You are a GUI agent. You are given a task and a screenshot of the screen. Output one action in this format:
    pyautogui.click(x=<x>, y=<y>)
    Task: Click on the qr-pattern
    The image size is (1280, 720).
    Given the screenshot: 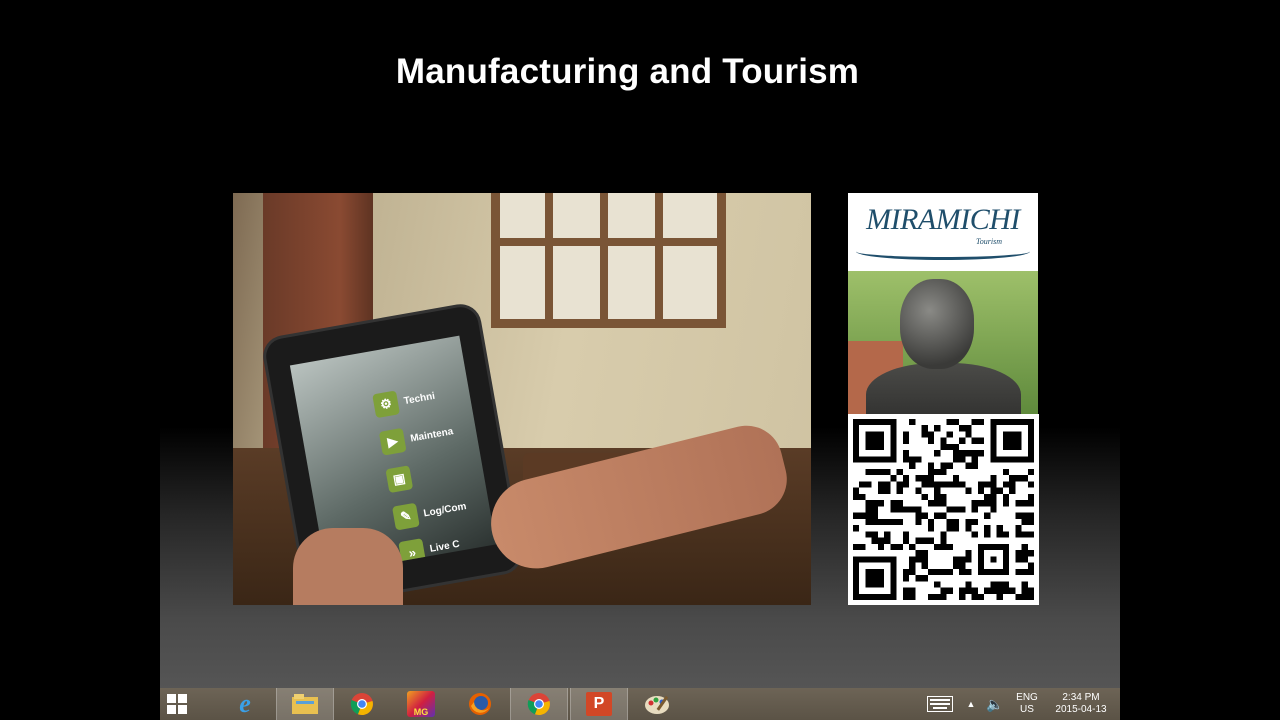 What is the action you would take?
    pyautogui.click(x=943, y=509)
    